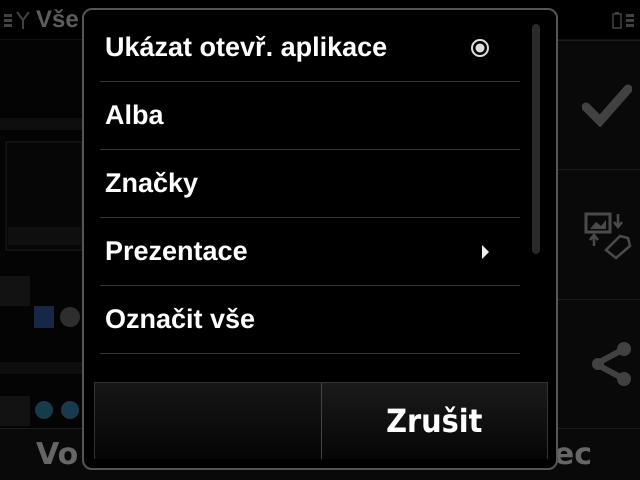  I want to click on scrollbar-thumb, so click(536, 139).